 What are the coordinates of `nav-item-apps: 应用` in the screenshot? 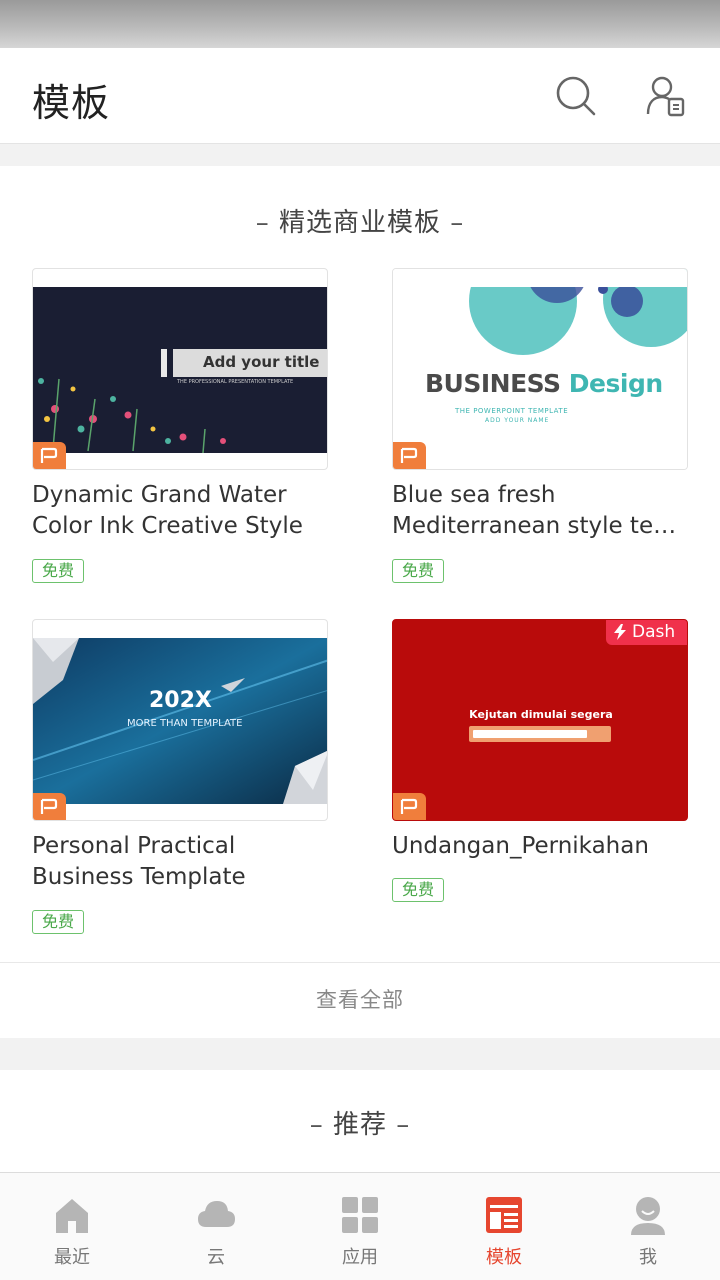 It's located at (360, 1226).